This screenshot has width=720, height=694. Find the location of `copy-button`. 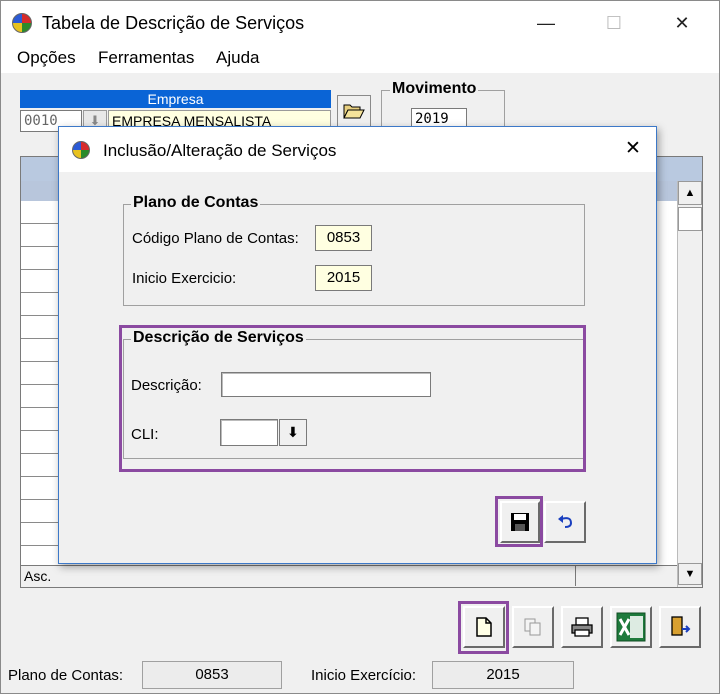

copy-button is located at coordinates (533, 627).